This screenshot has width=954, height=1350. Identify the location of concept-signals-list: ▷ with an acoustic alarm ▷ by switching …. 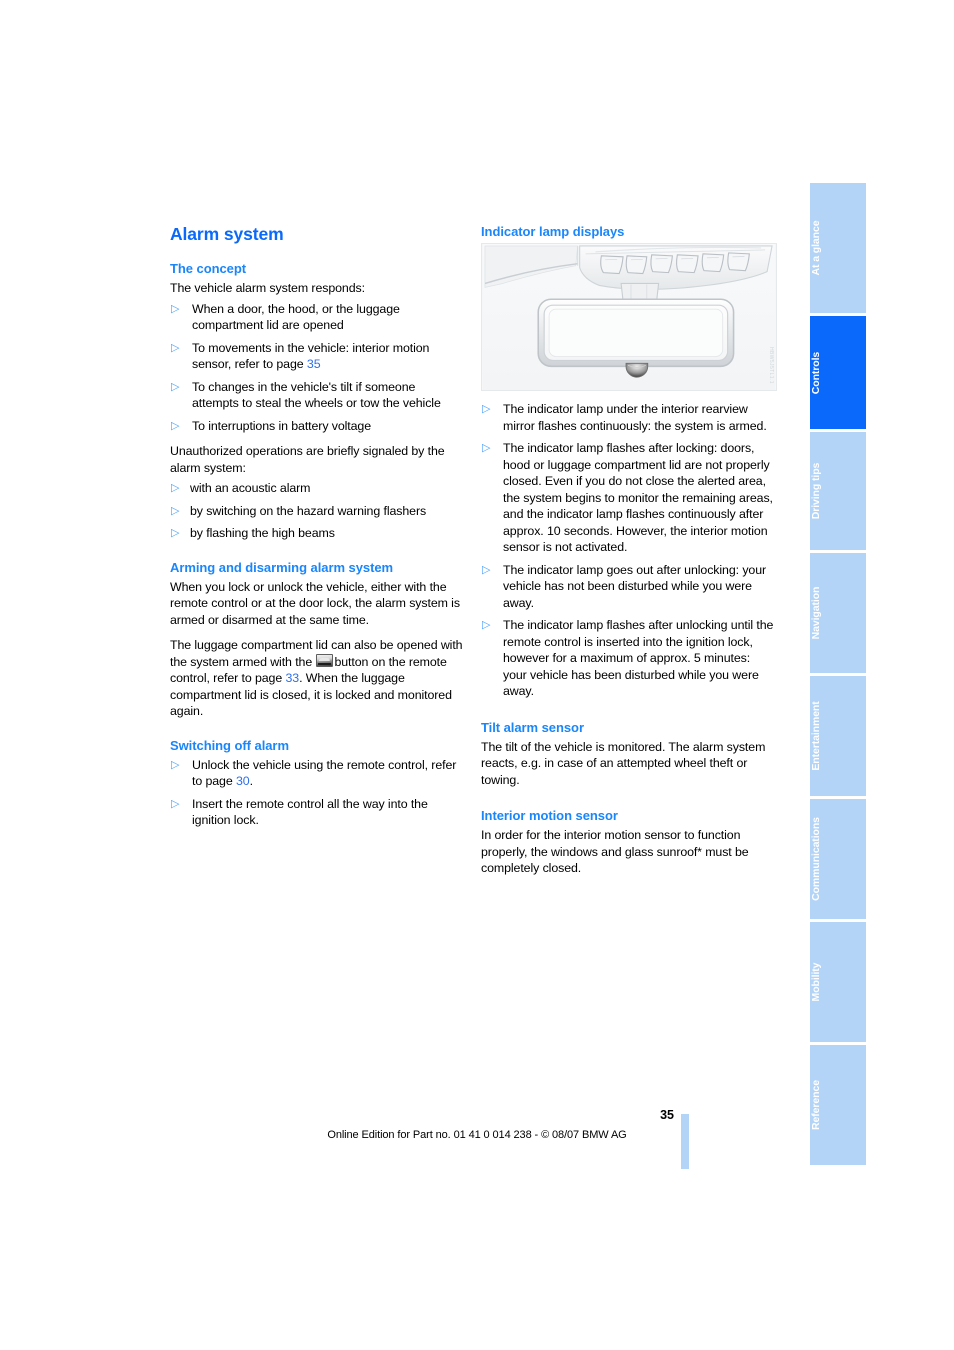
(317, 511).